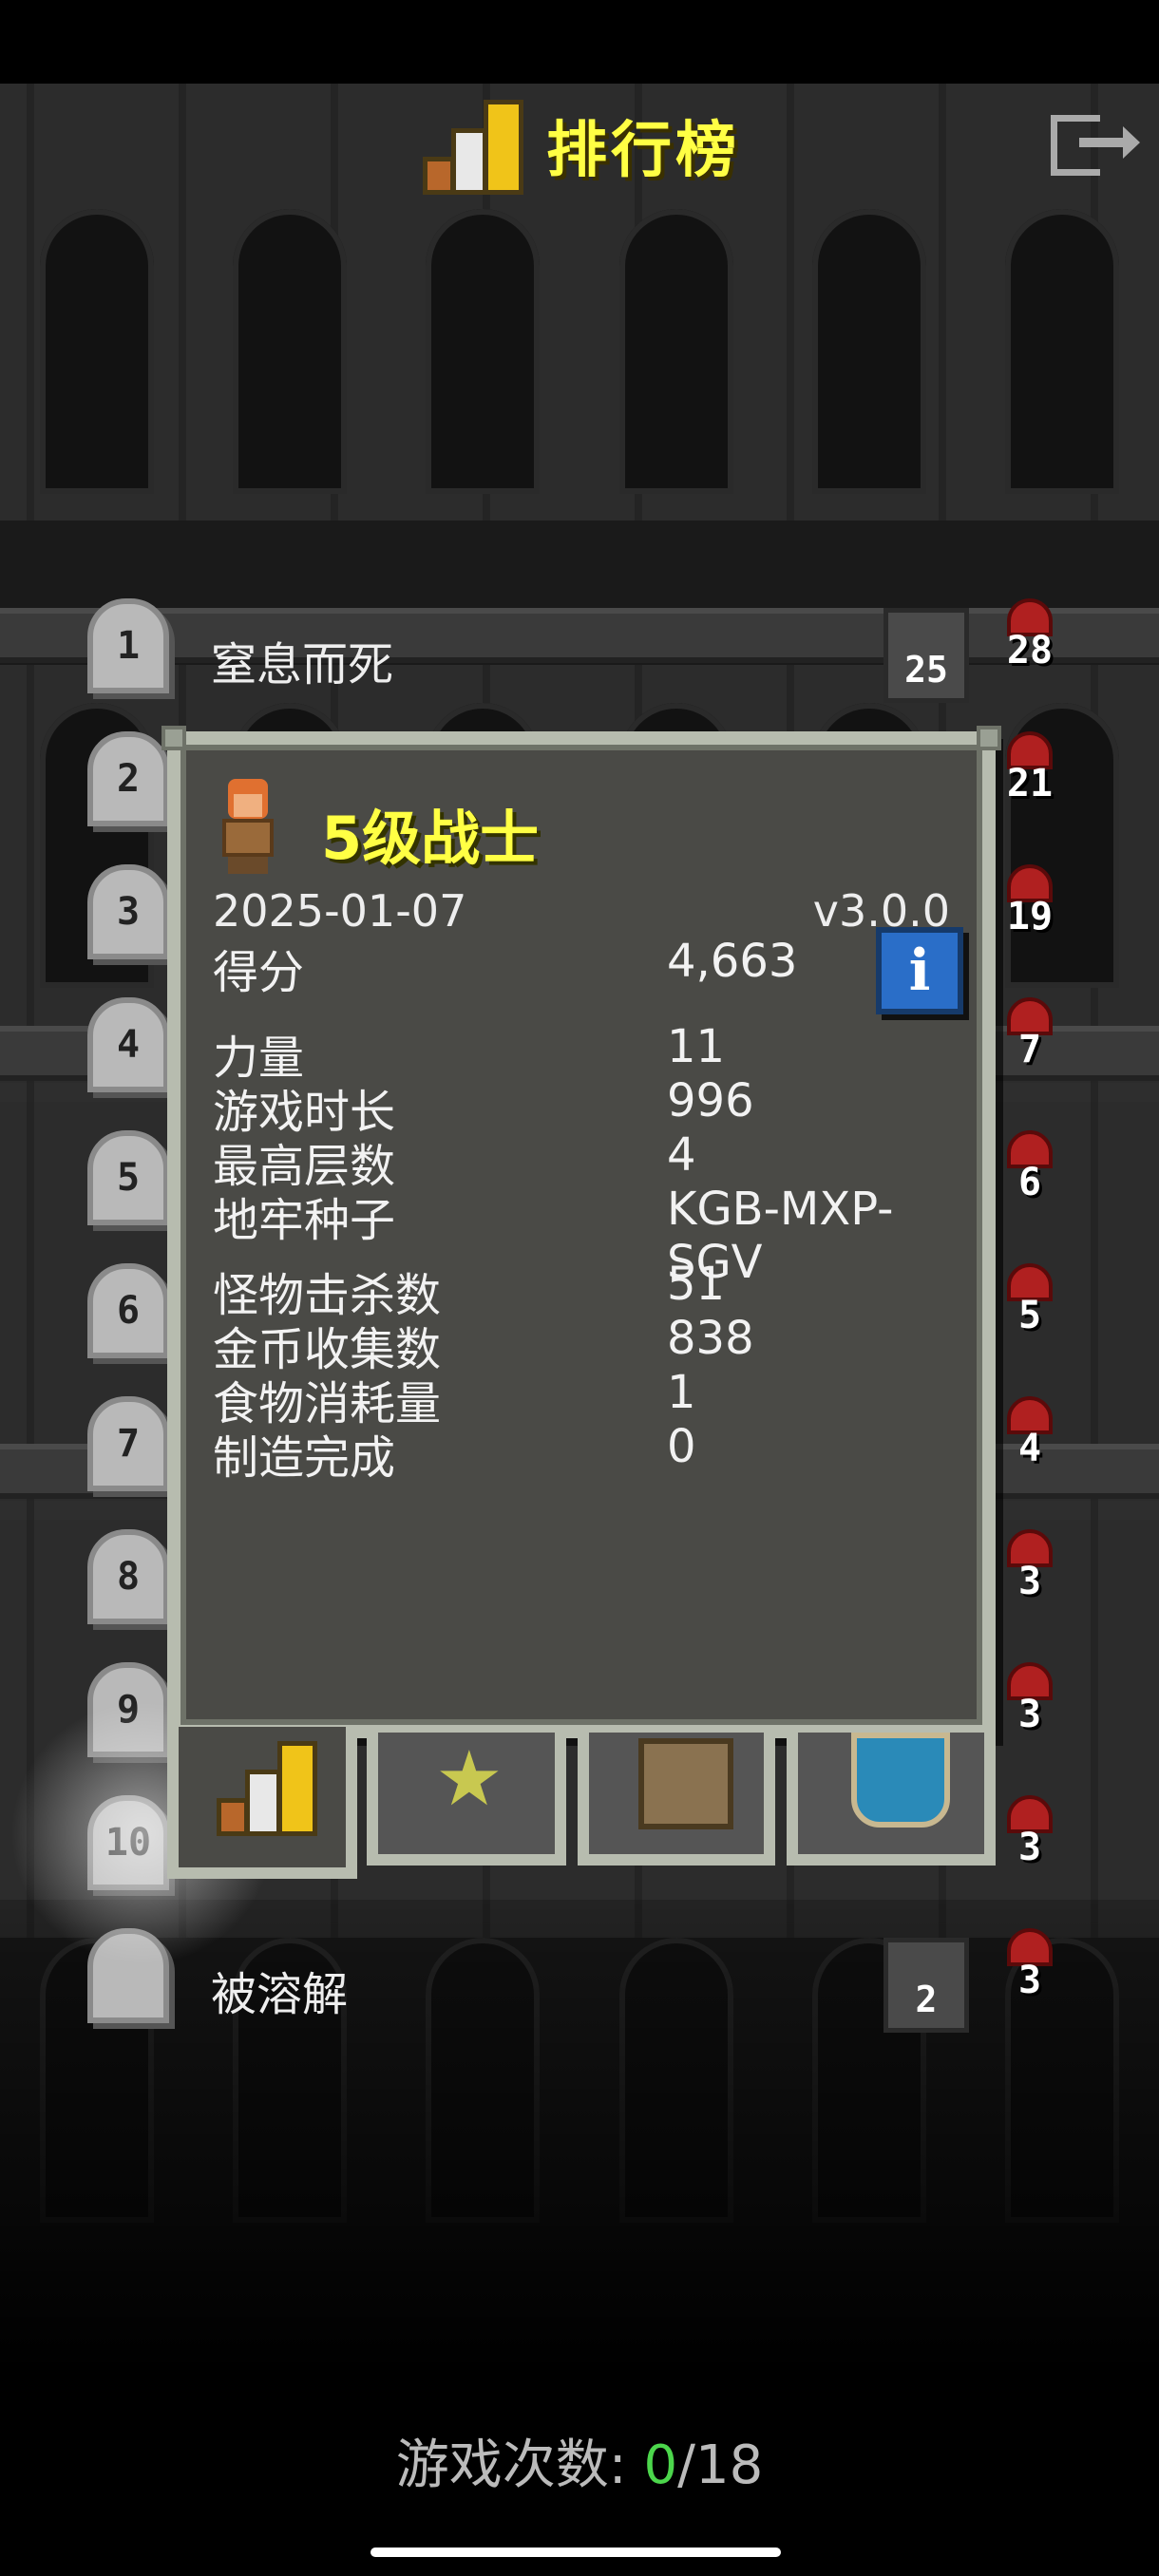 This screenshot has height=2576, width=1159. I want to click on tab-badges: ★, so click(466, 1799).